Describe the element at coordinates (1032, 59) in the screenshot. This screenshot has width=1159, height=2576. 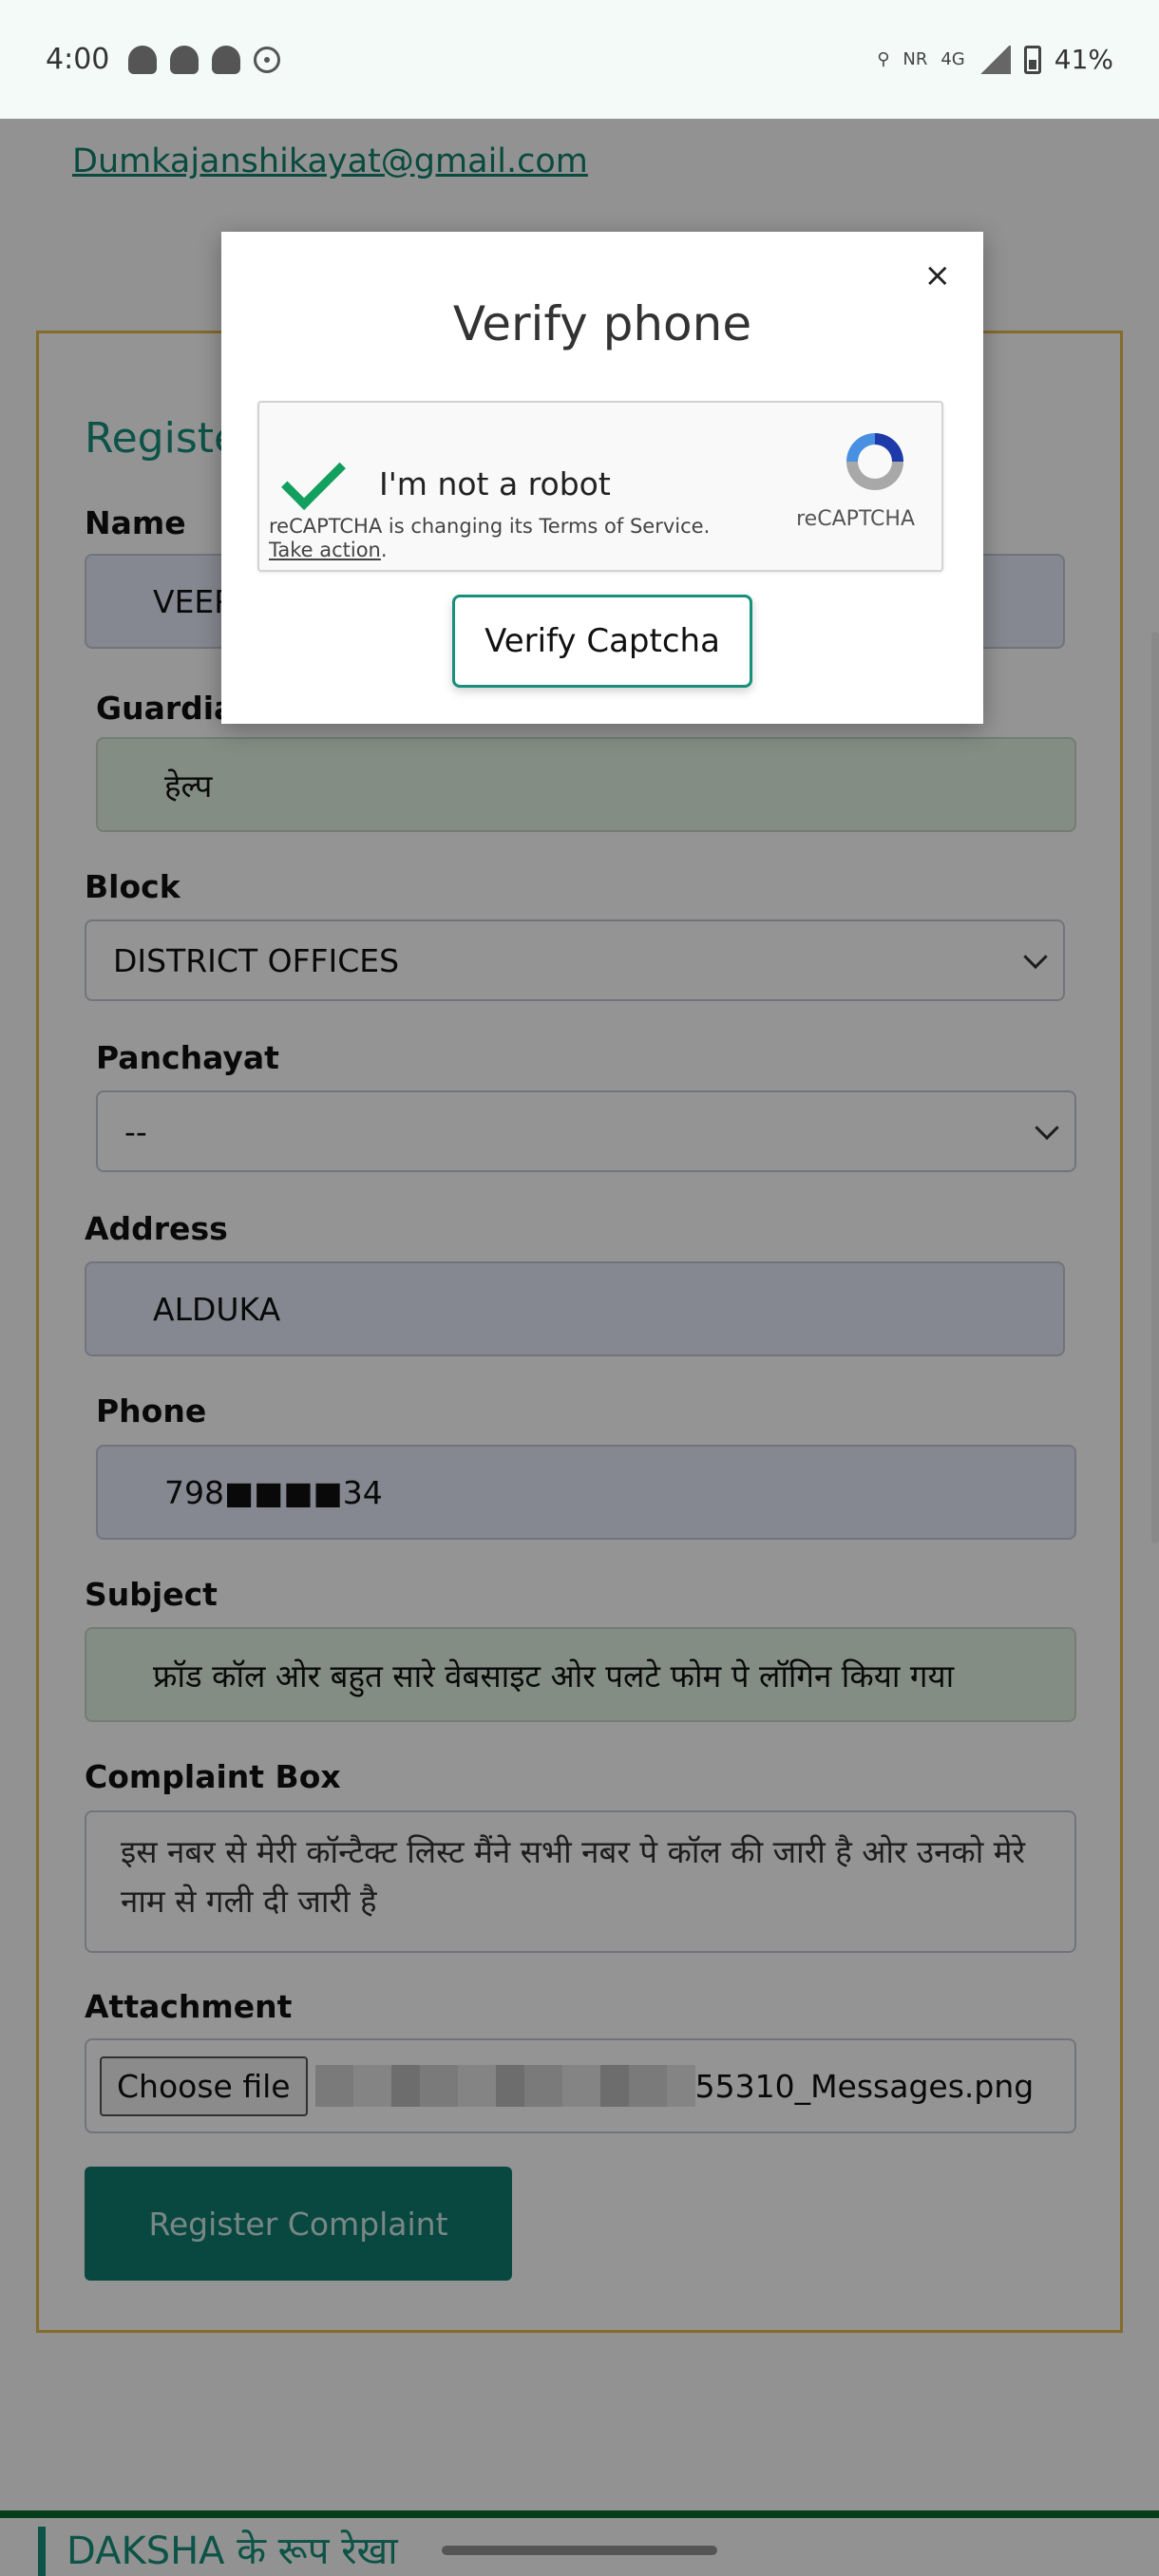
I see `battery-icon` at that location.